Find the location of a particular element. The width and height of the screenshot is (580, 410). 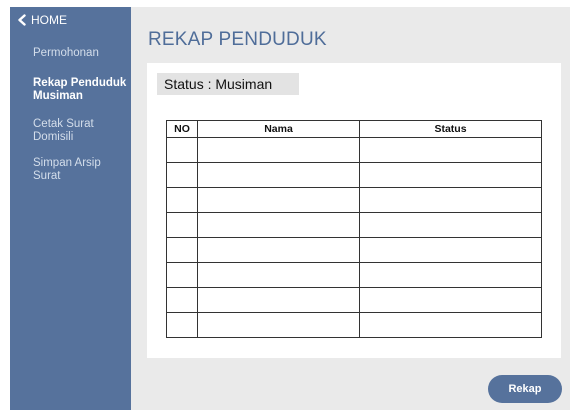

page-title: REKAP PENDUDUK is located at coordinates (237, 39).